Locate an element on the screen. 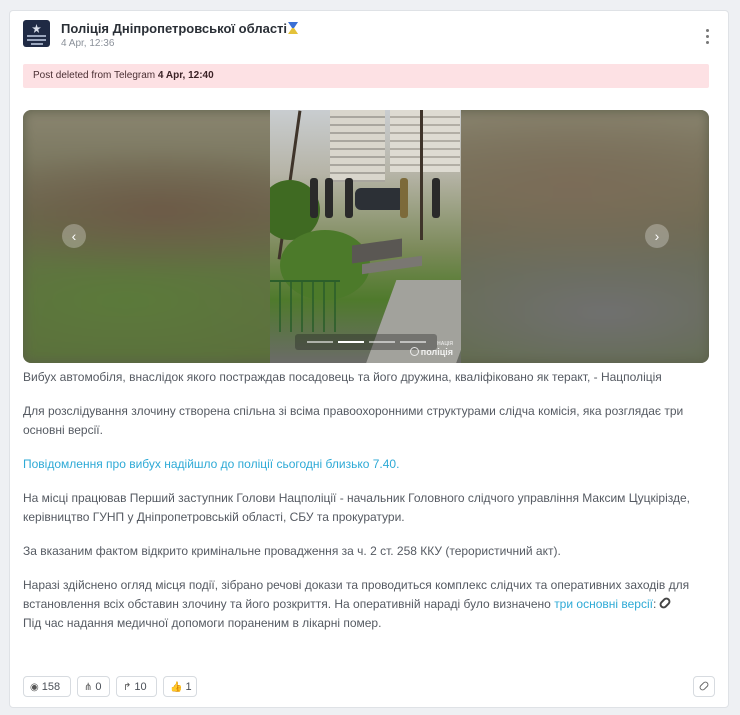 The image size is (740, 715). thumbs-up-icon: 👍 is located at coordinates (176, 687).